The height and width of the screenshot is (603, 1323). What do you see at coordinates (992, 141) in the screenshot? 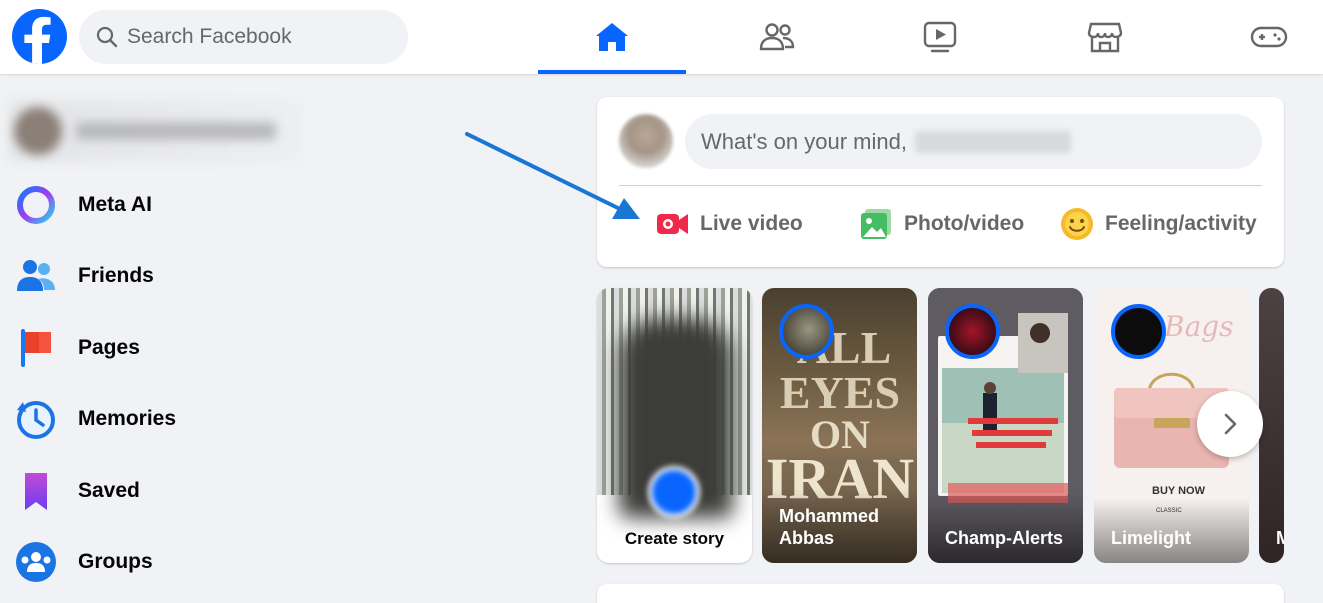
I see `user-name-redacted` at bounding box center [992, 141].